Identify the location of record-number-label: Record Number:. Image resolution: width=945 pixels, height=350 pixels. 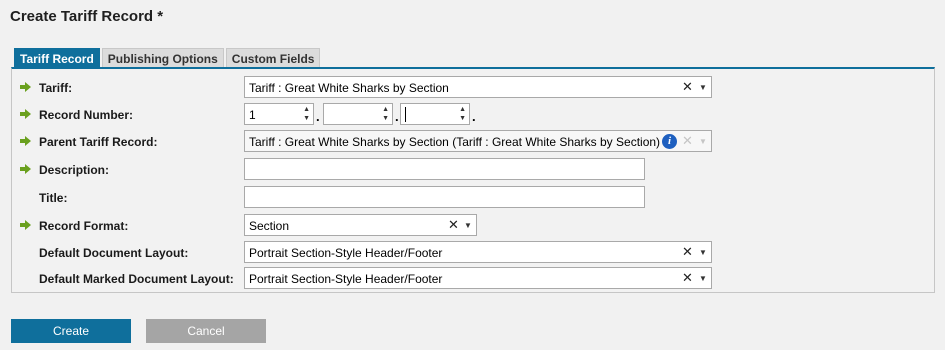
(86, 115).